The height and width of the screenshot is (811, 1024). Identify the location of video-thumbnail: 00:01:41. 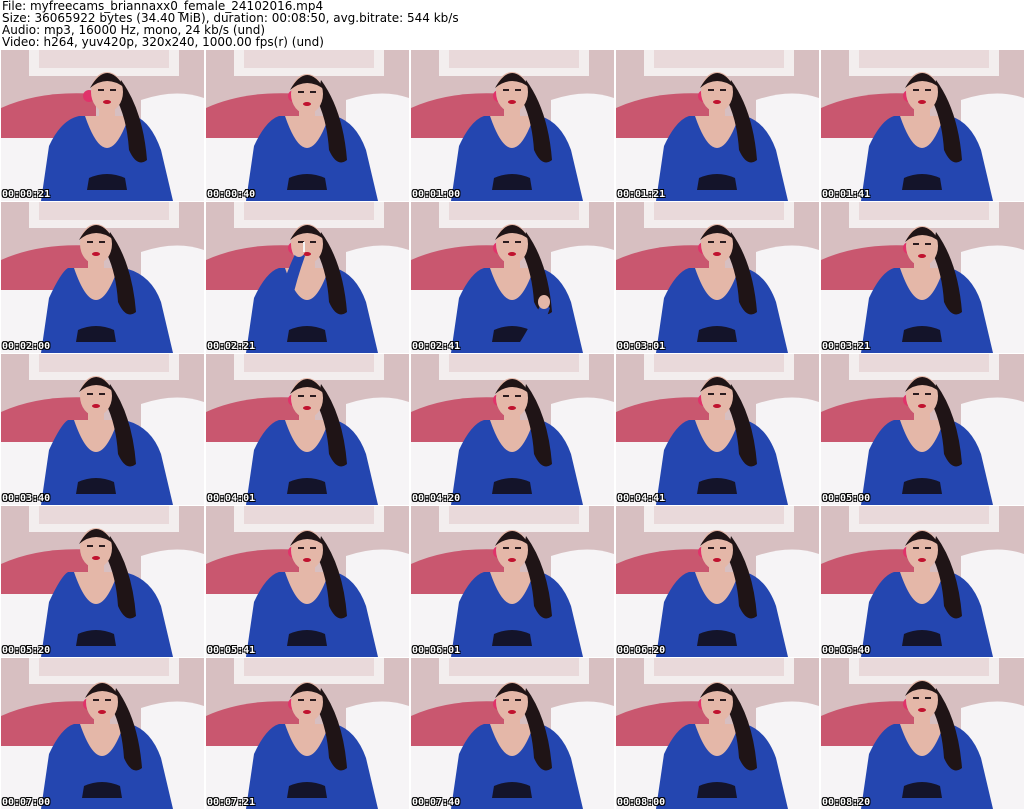
(922, 125).